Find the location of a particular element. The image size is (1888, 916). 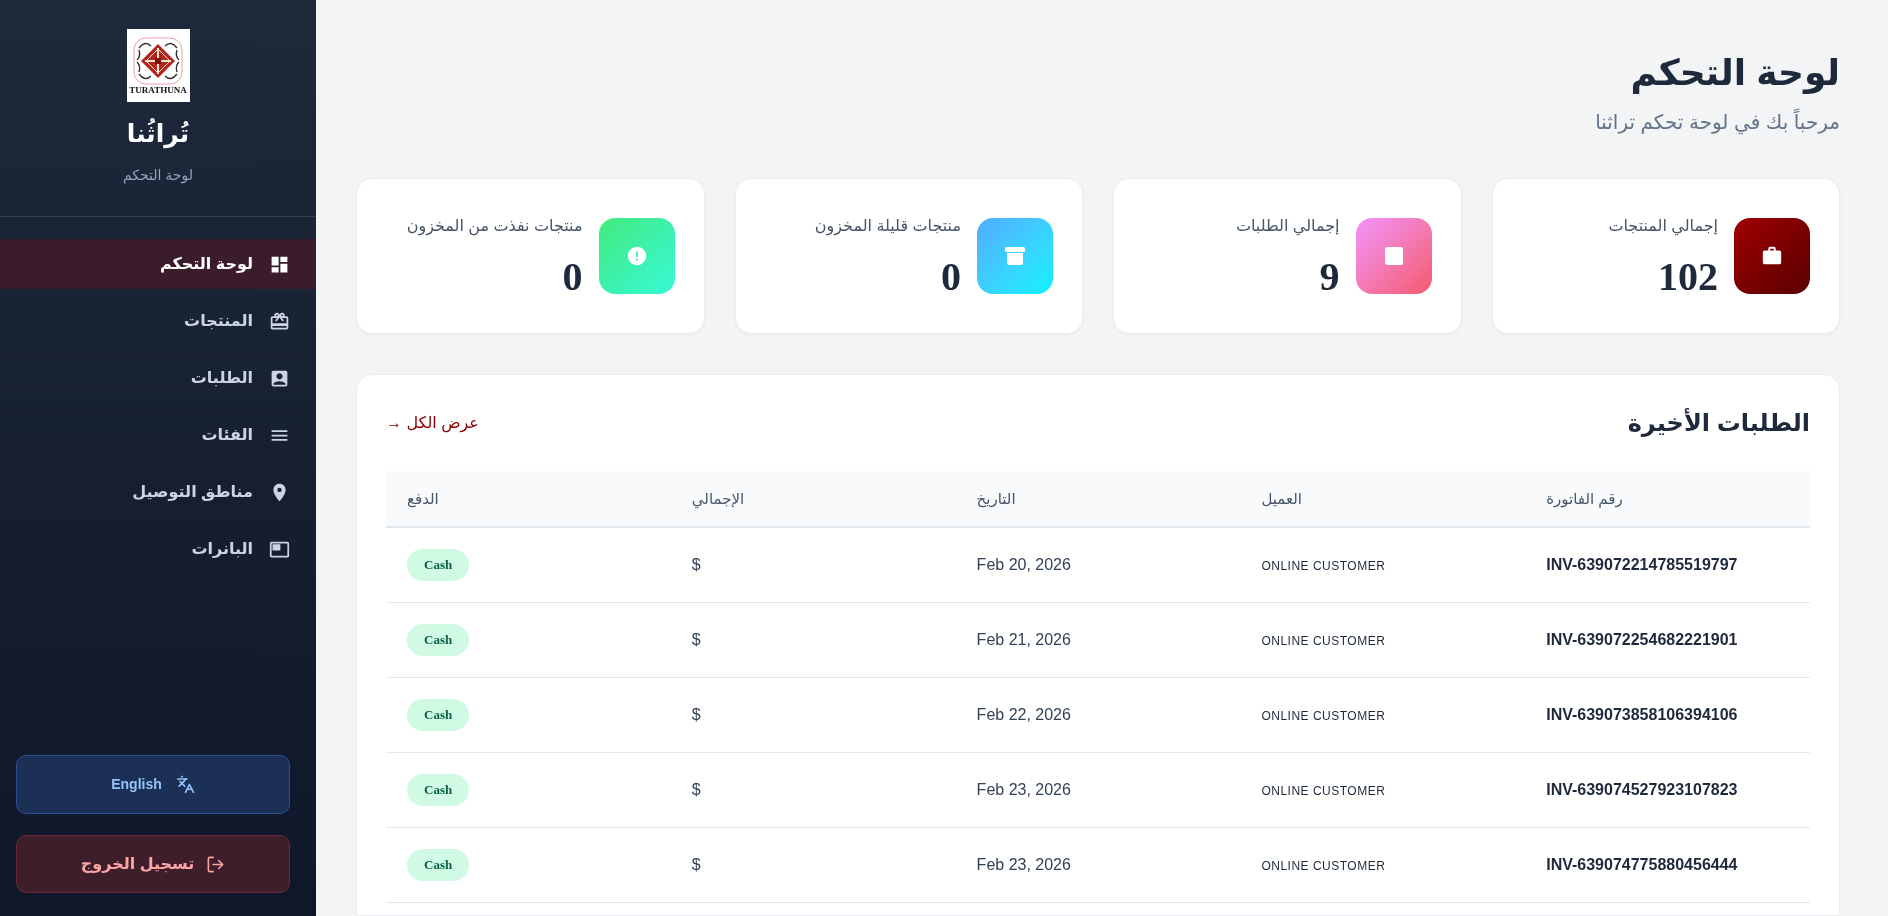

order-date: Feb 21, 2026 is located at coordinates (1023, 639).